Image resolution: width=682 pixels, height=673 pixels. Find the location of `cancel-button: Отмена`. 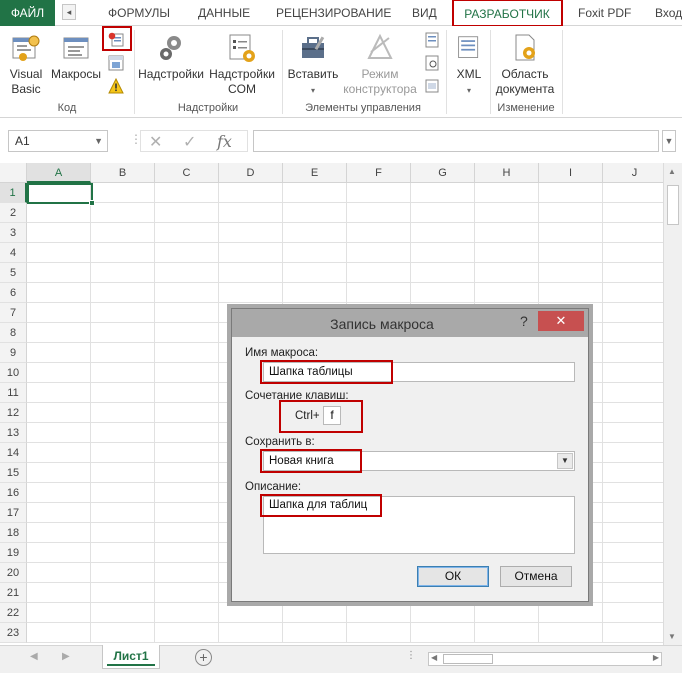

cancel-button: Отмена is located at coordinates (536, 576).